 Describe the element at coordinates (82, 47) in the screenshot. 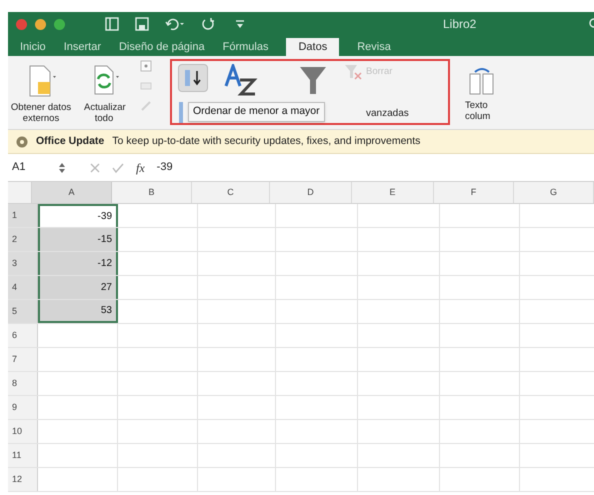

I see `ribbon-tab: Insertar` at that location.